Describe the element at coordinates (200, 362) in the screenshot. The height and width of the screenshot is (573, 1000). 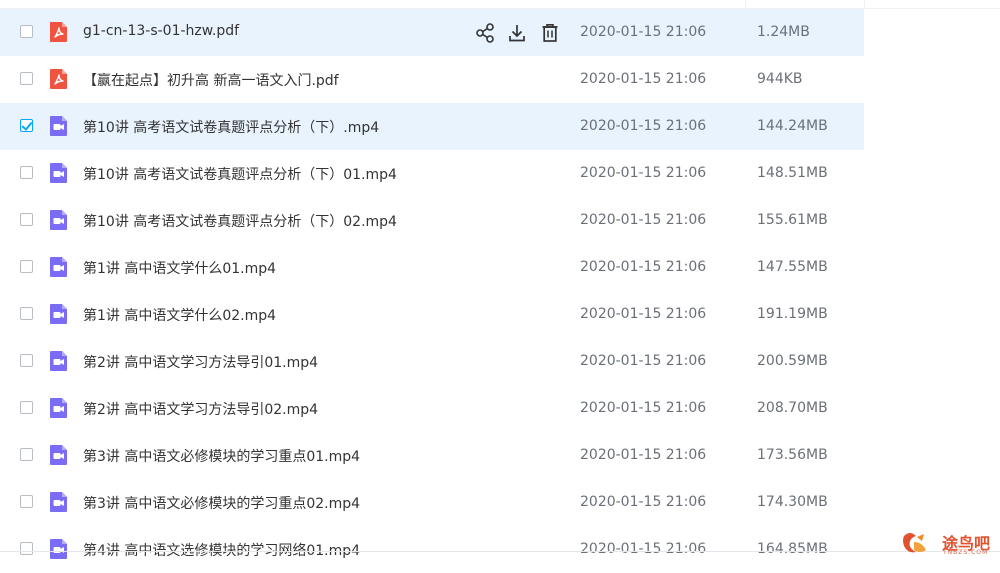
I see `file-name: 第2讲 高中语文学习方法导引01.mp4` at that location.